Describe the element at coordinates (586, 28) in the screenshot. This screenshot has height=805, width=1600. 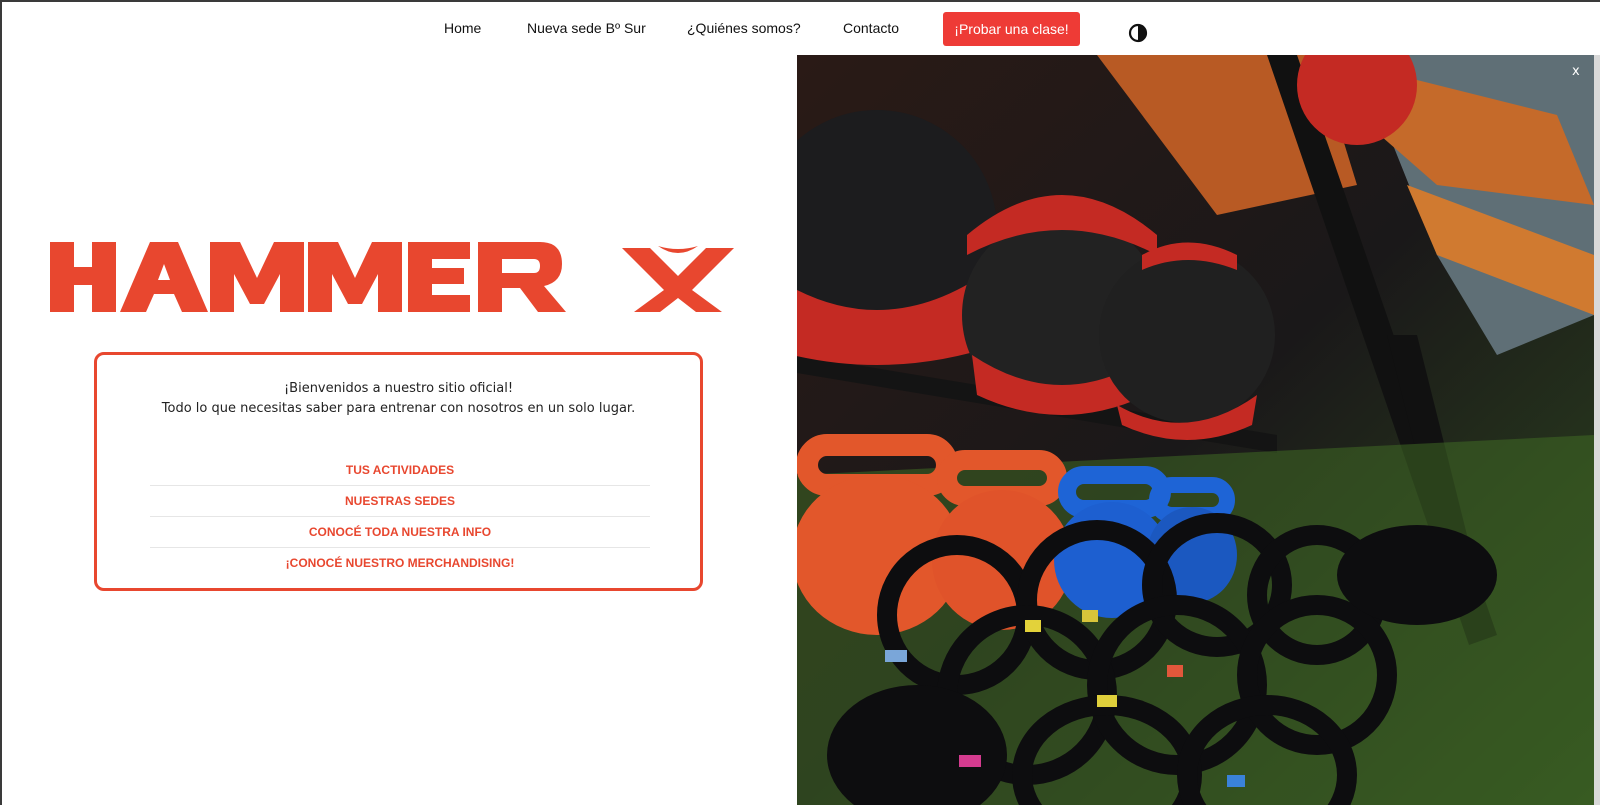
I see `nav-nueva-sede-link: Nueva sede Bº Sur` at that location.